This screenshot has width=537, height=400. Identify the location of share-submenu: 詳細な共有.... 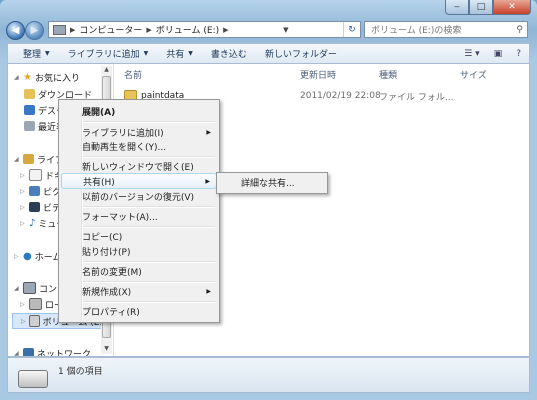
(272, 183).